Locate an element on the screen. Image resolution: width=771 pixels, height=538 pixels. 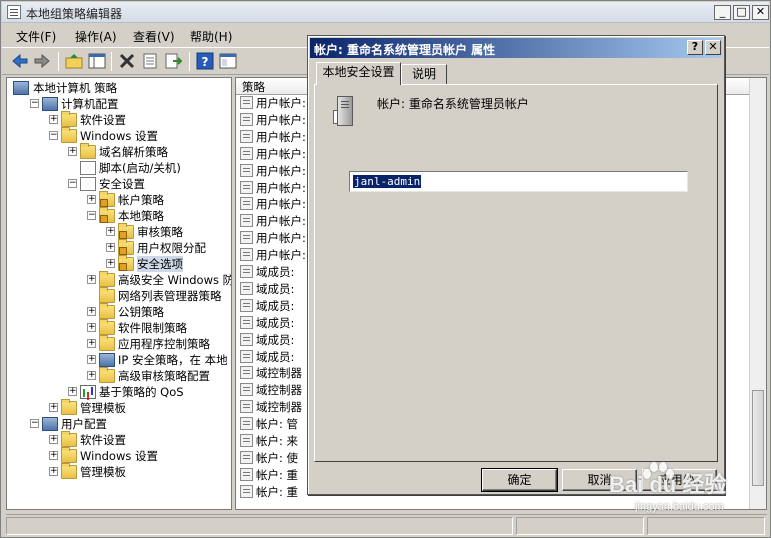
back-arrow-icon is located at coordinates (20, 61).